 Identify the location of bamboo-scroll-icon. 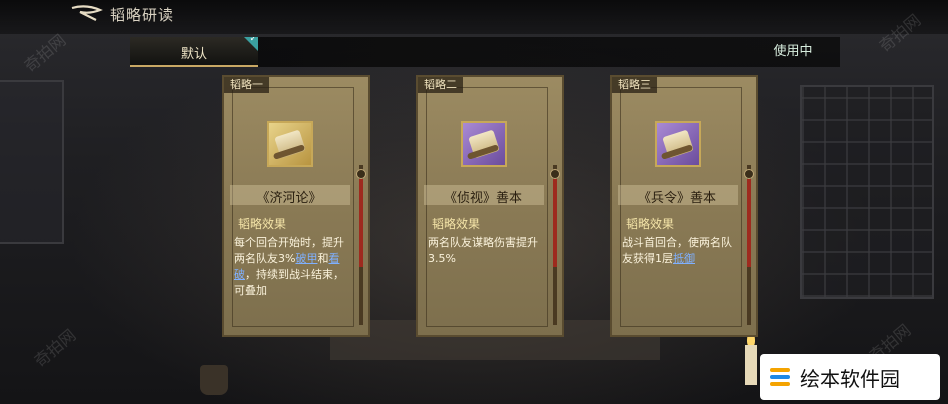
(290, 144).